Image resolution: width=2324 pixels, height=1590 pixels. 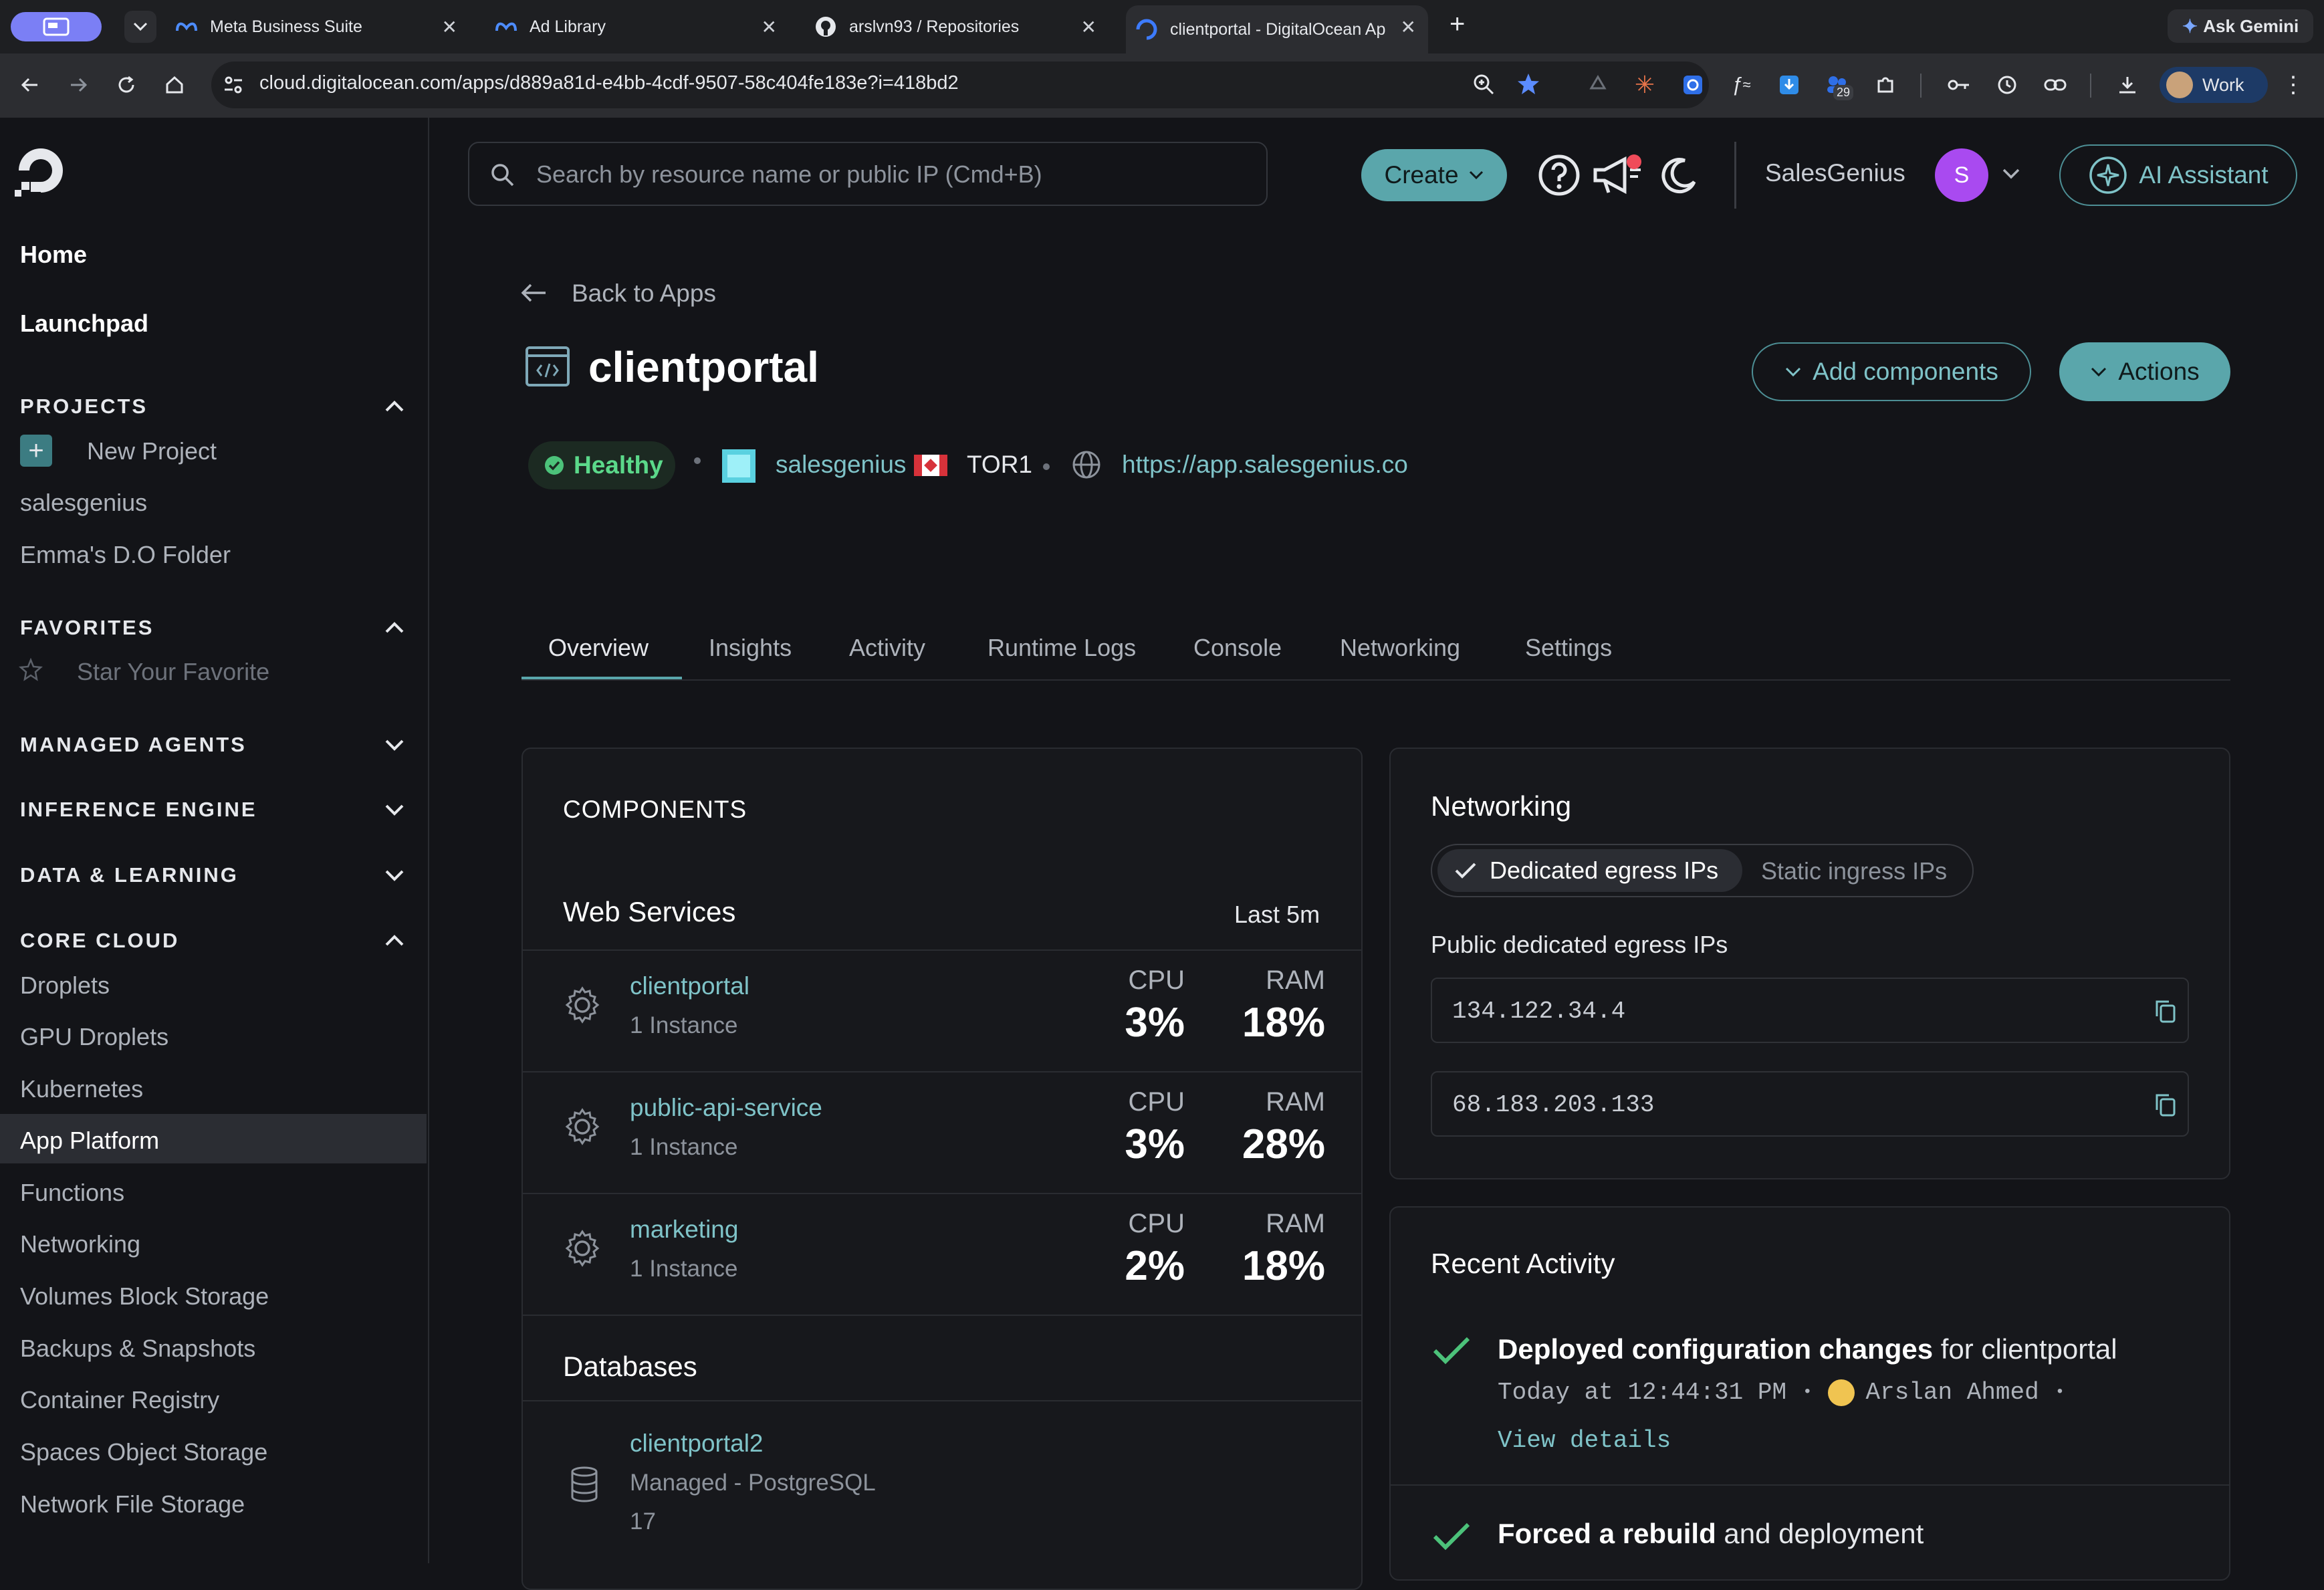 What do you see at coordinates (78, 85) in the screenshot?
I see `forward-icon` at bounding box center [78, 85].